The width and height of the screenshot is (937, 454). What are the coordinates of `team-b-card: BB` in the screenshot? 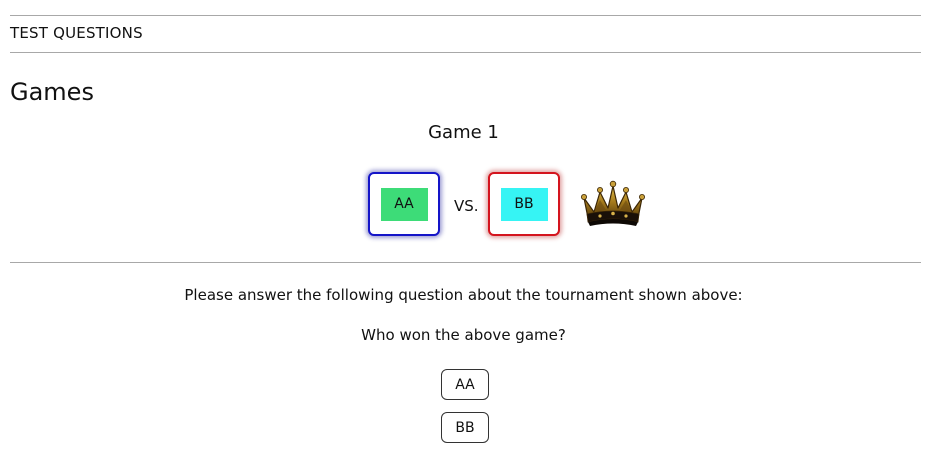 It's located at (524, 204).